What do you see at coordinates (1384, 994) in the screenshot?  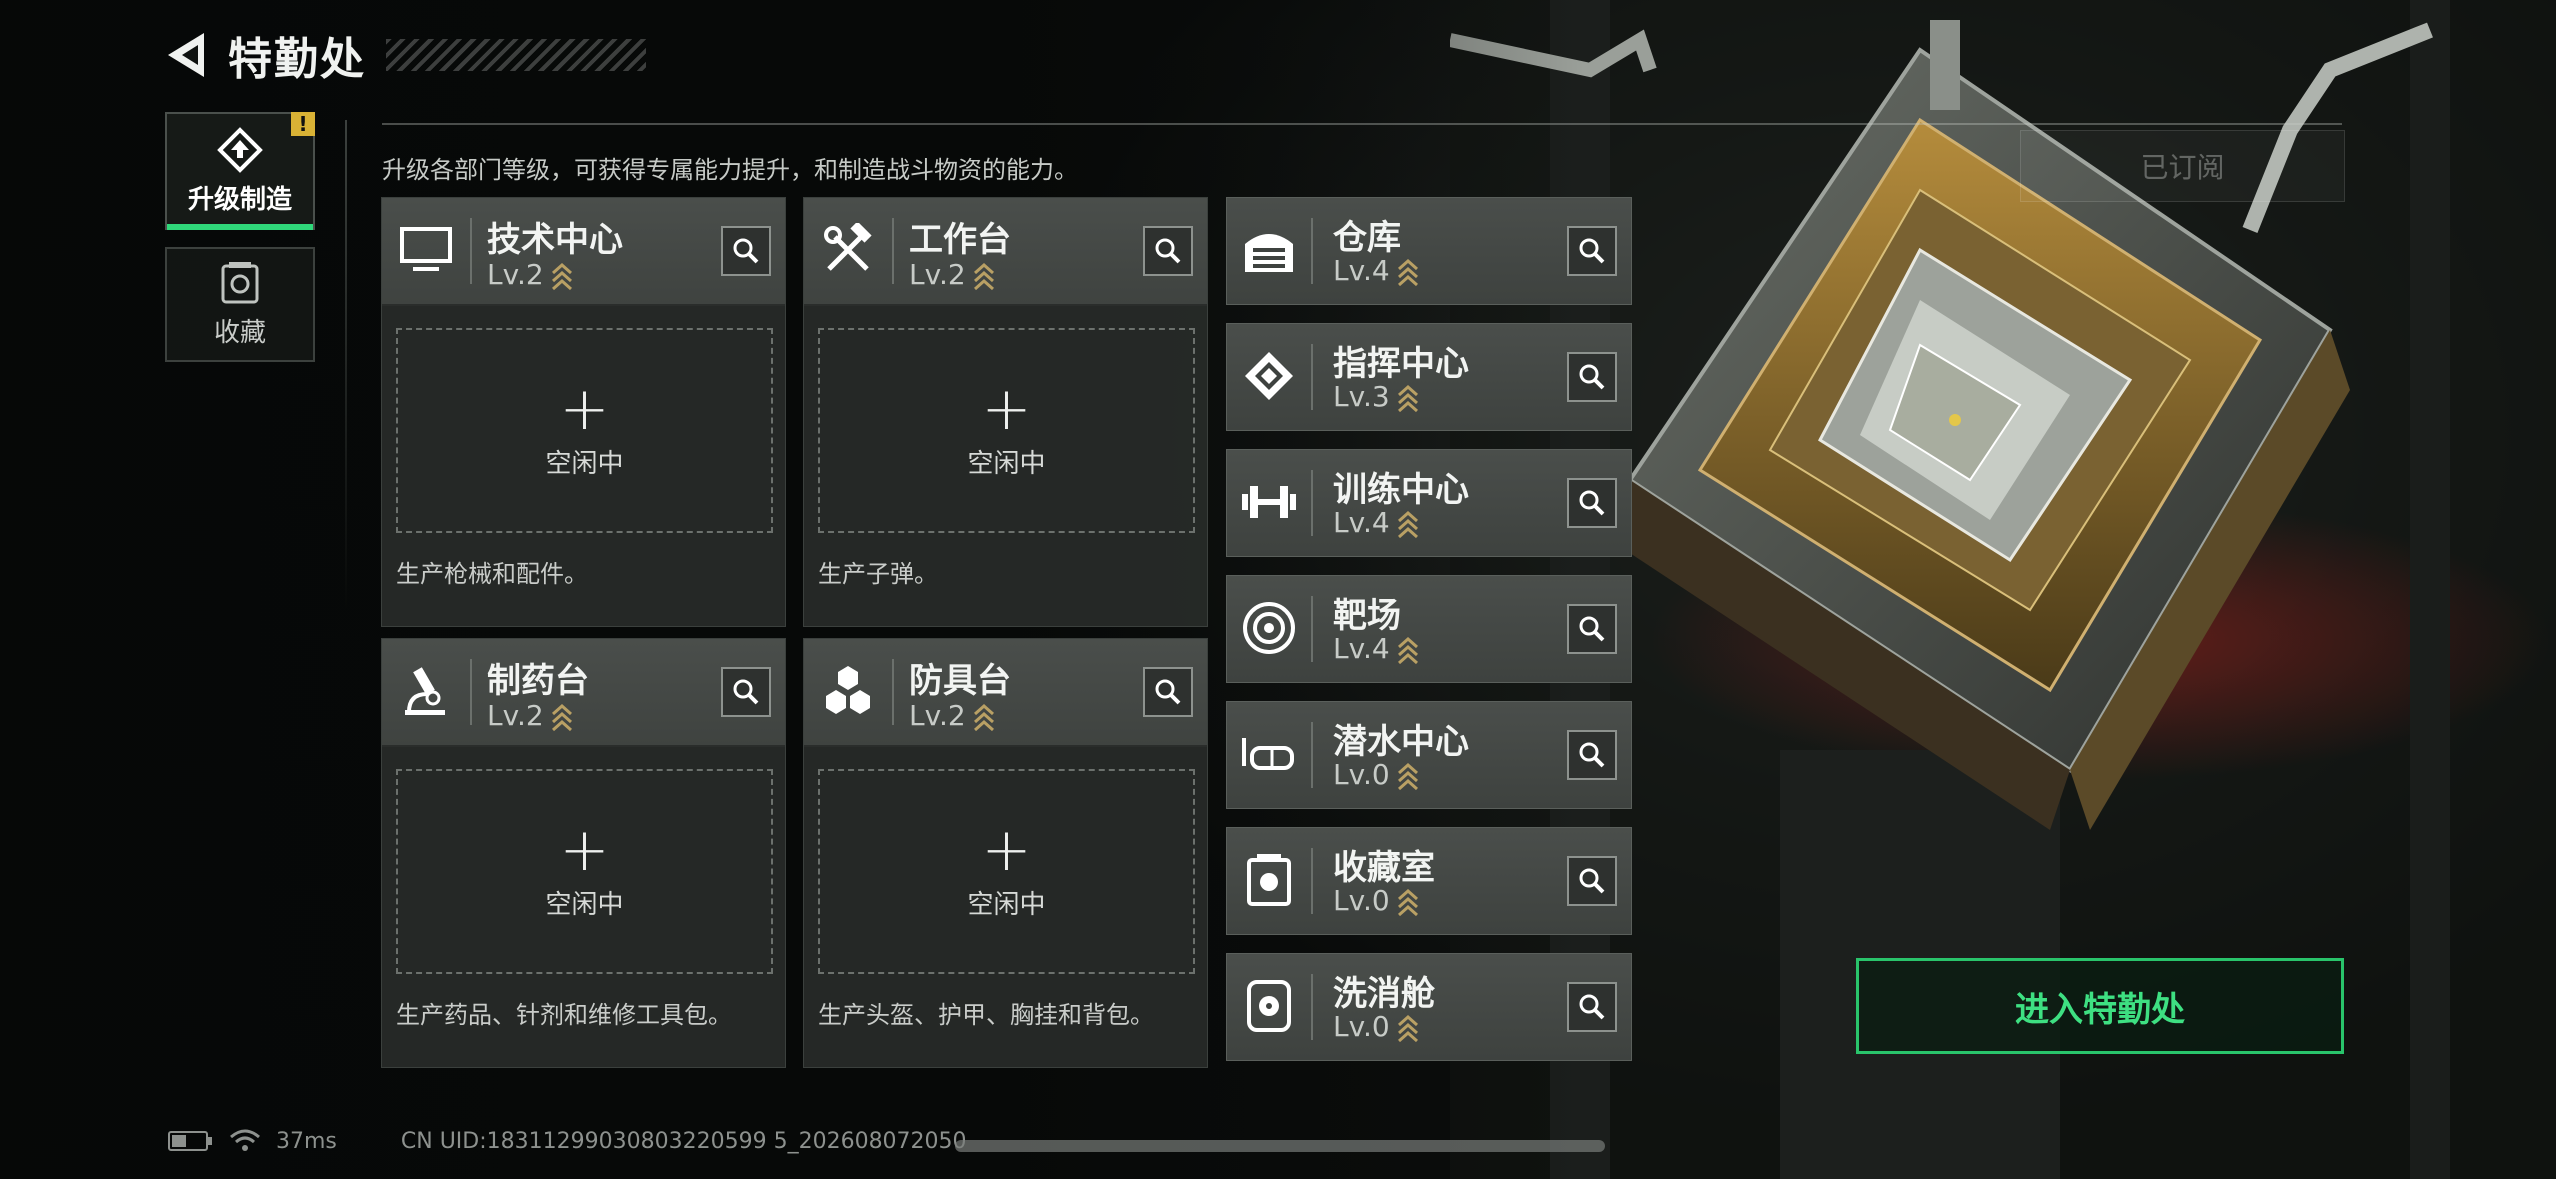 I see `facility-name: 洗消舱` at bounding box center [1384, 994].